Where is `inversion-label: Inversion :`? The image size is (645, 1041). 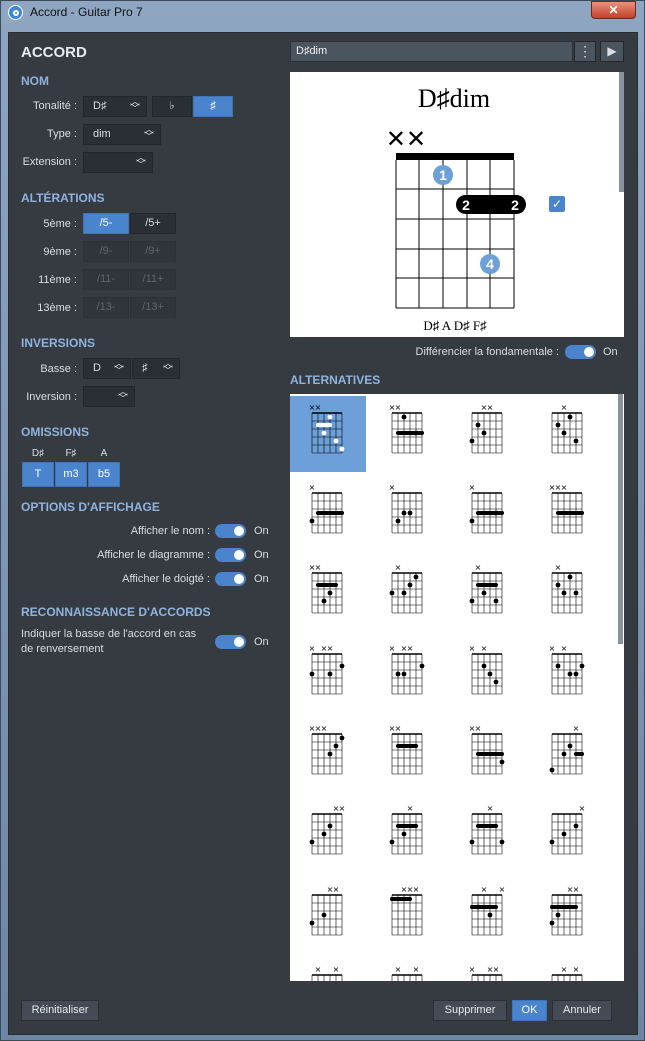 inversion-label: Inversion : is located at coordinates (51, 397).